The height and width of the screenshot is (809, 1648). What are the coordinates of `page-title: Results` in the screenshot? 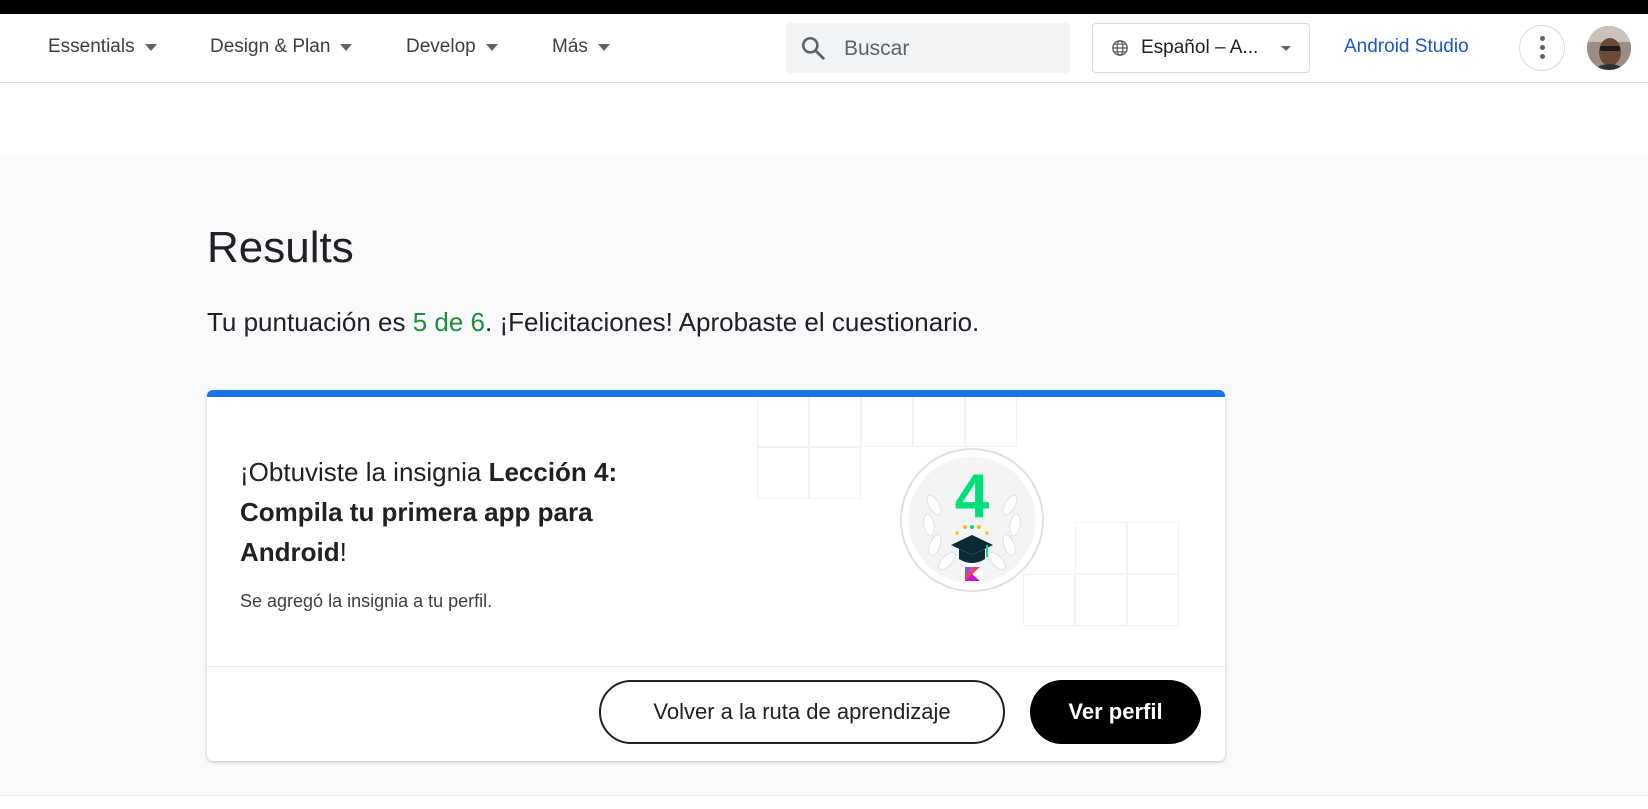 It's located at (280, 247).